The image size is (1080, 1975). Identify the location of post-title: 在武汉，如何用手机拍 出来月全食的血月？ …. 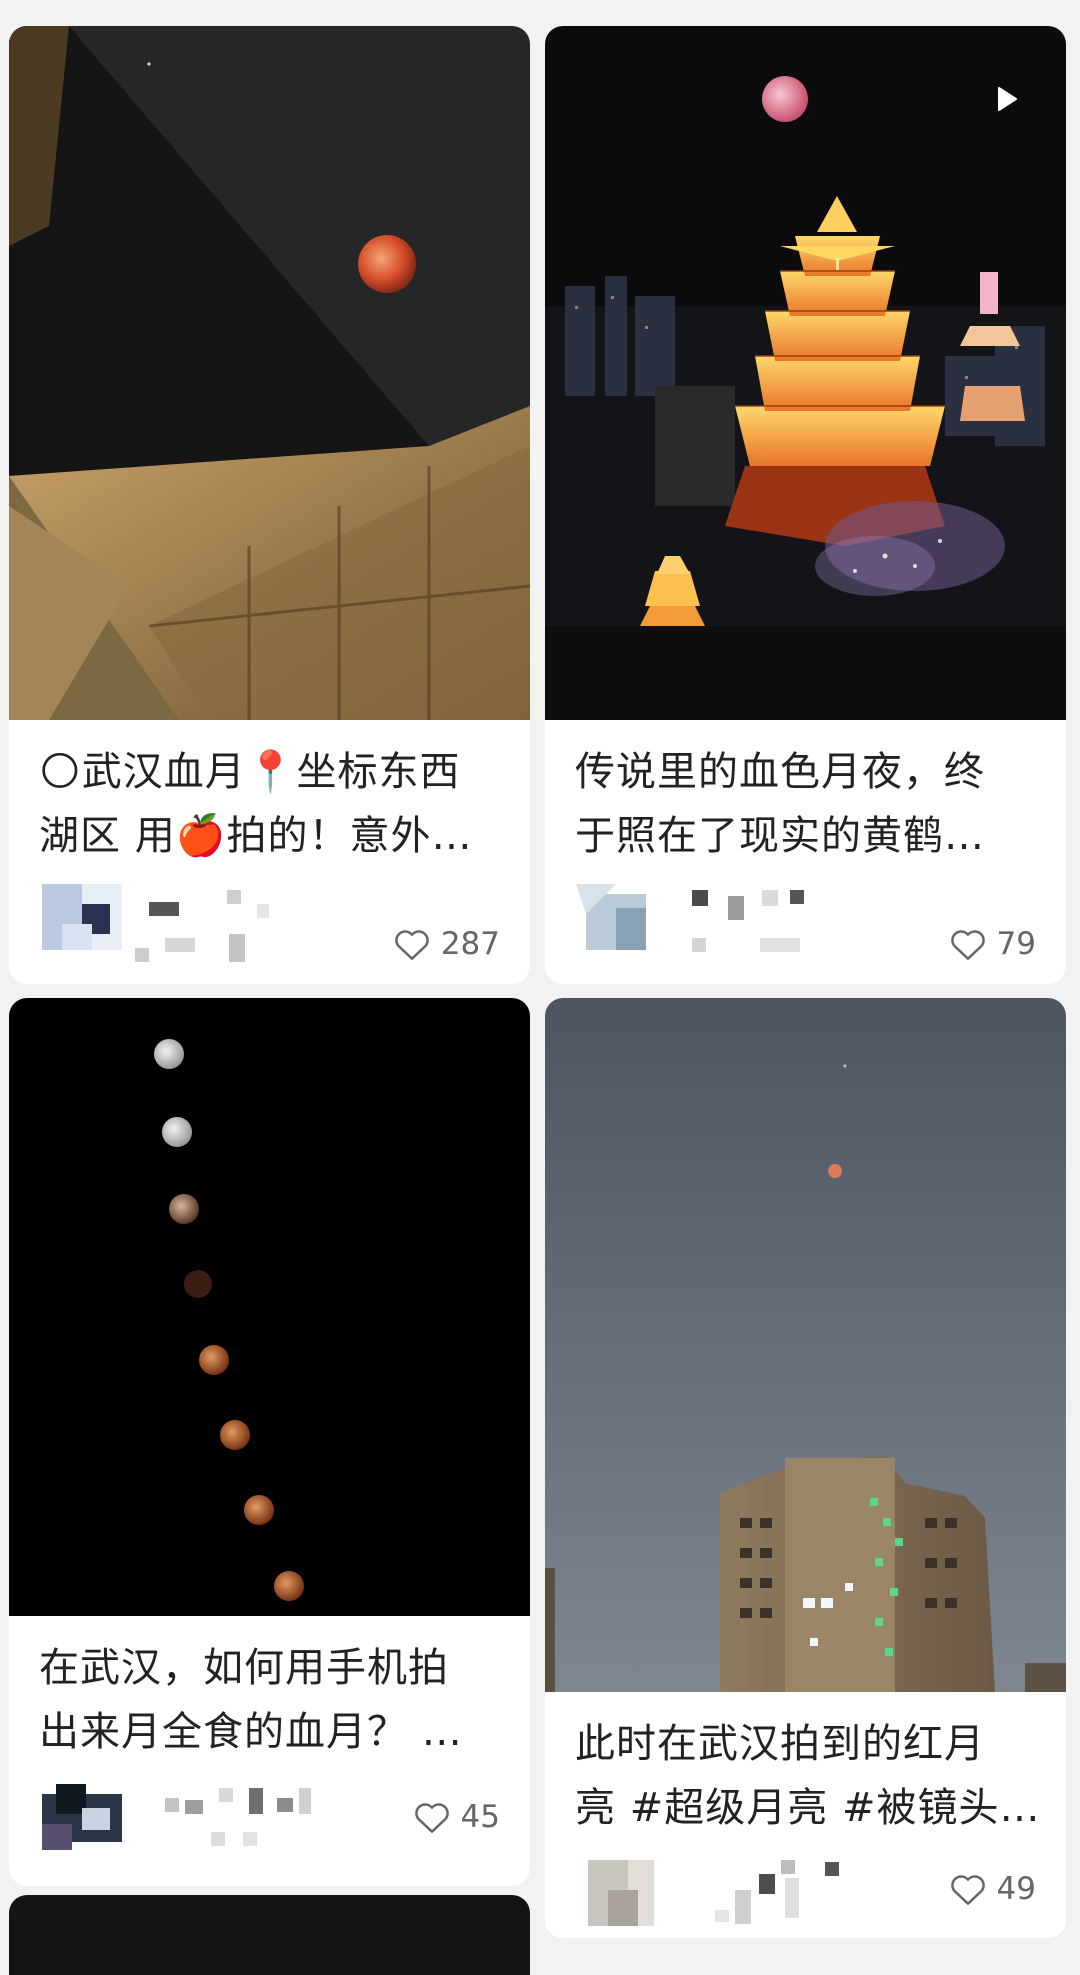
(271, 1700).